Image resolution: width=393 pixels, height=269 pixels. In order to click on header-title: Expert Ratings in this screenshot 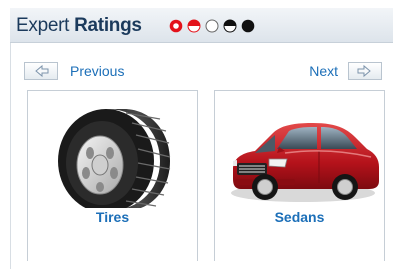, I will do `click(79, 26)`.